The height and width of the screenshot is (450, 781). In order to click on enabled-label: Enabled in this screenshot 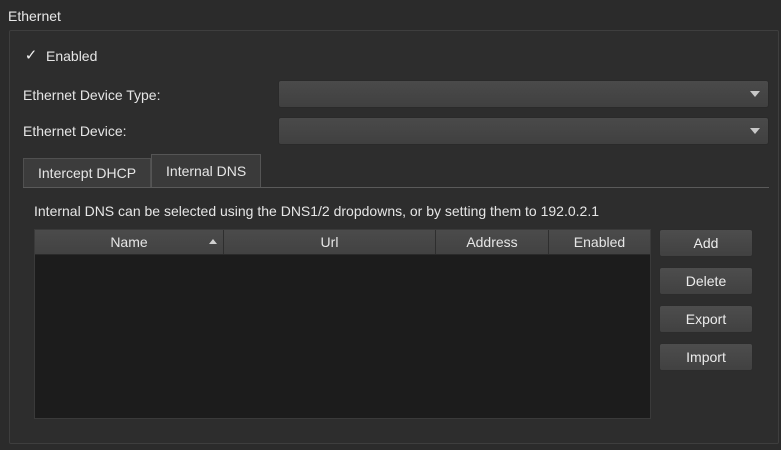, I will do `click(72, 56)`.